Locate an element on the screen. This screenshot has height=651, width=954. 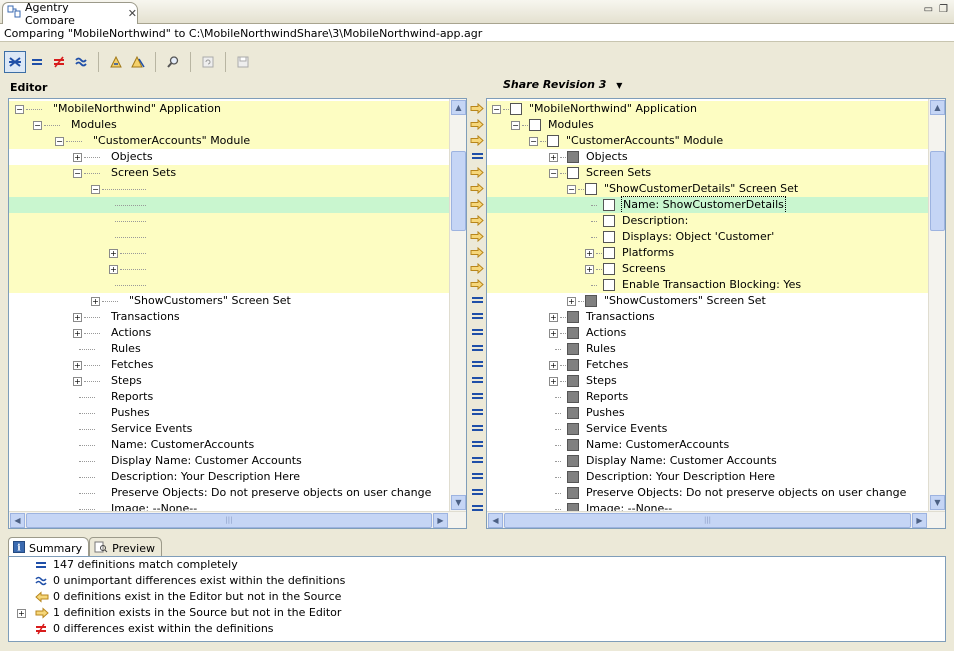
tree-row: Name: CustomerAccounts is located at coordinates (229, 445).